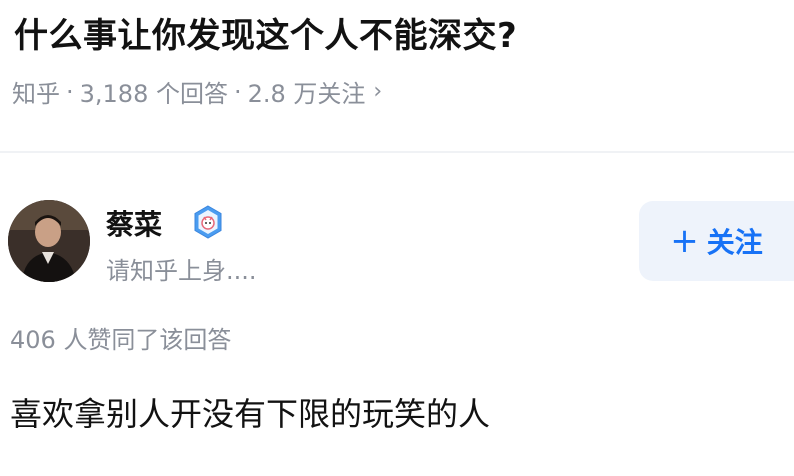  I want to click on followers-count: 2.8 万关注, so click(306, 94).